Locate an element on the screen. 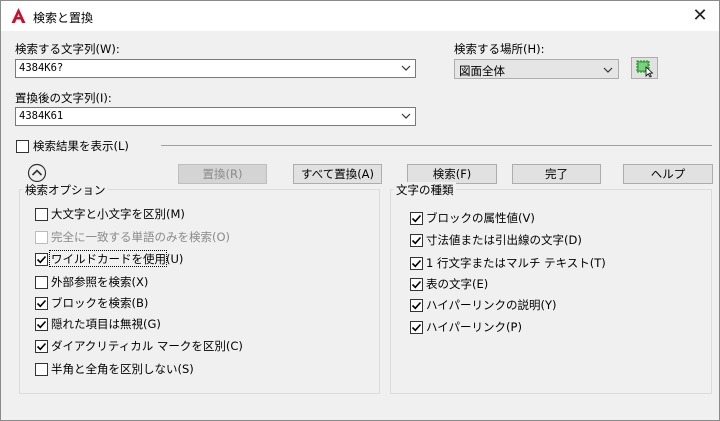  type-hyperlink-checkbox is located at coordinates (416, 327).